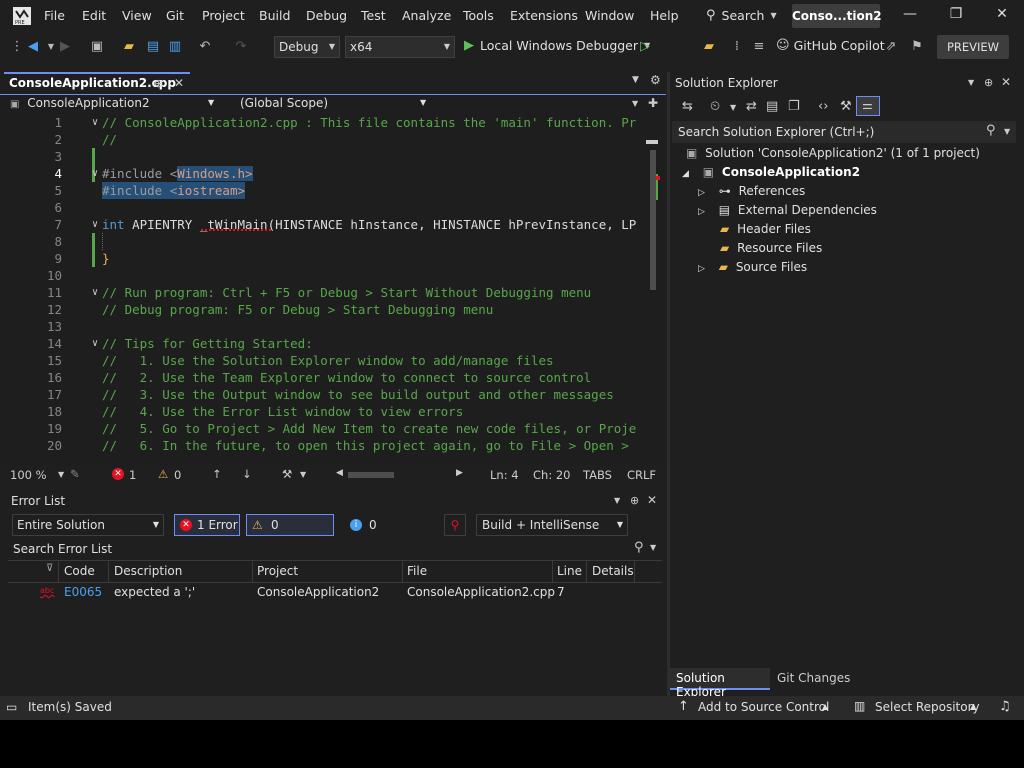  Describe the element at coordinates (113, 105) in the screenshot. I see `project-navigation-combo: ▣ ConsoleApplication2 ▼` at that location.